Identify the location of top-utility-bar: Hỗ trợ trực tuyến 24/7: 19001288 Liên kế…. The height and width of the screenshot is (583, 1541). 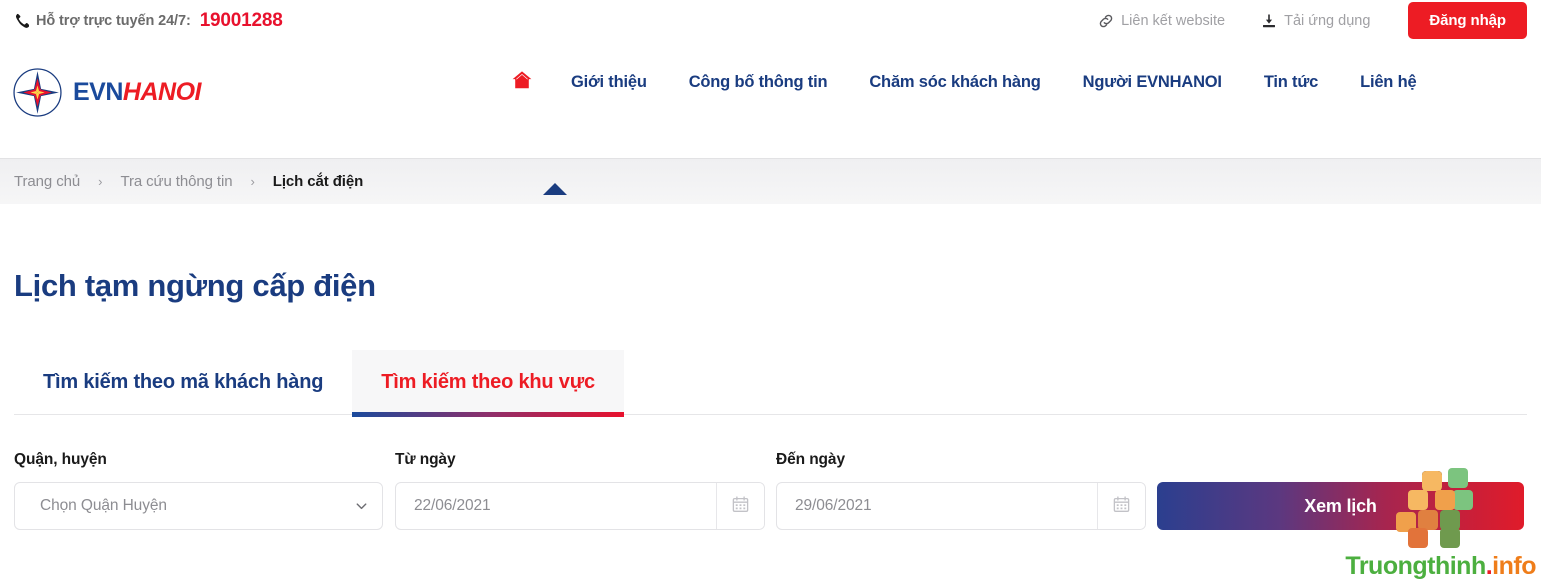
(770, 20).